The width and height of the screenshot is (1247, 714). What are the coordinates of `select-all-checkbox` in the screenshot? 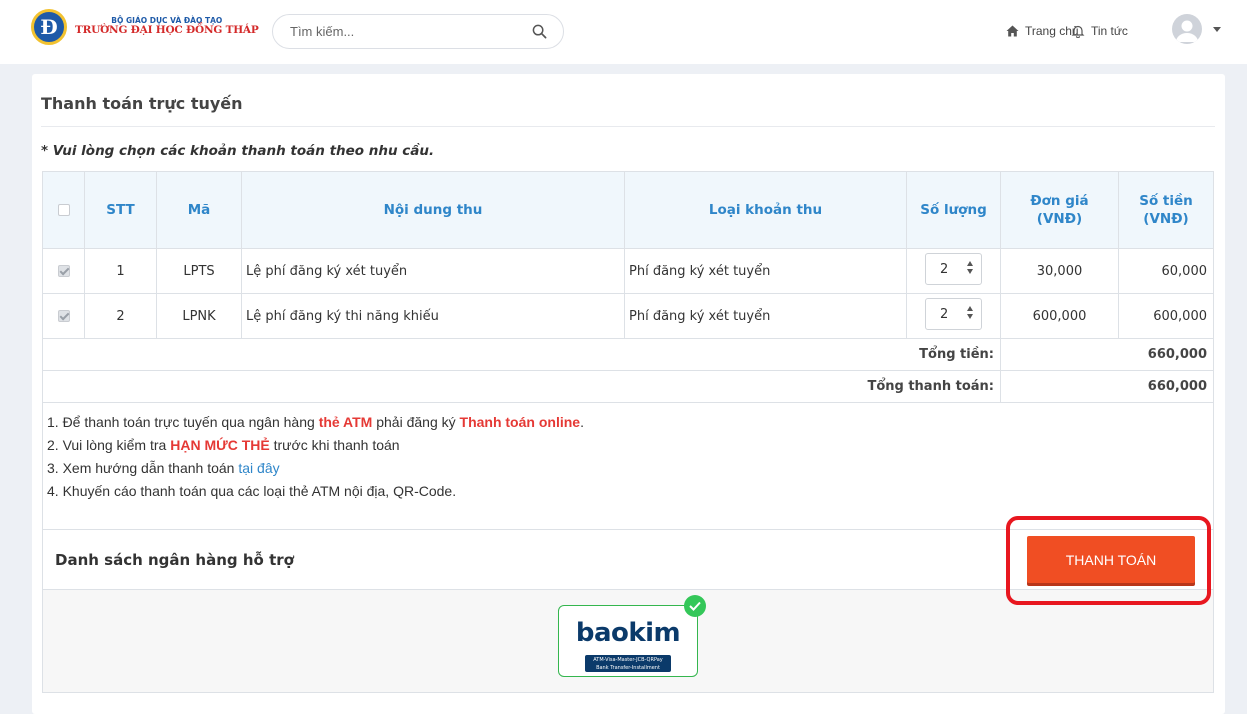 It's located at (63, 209).